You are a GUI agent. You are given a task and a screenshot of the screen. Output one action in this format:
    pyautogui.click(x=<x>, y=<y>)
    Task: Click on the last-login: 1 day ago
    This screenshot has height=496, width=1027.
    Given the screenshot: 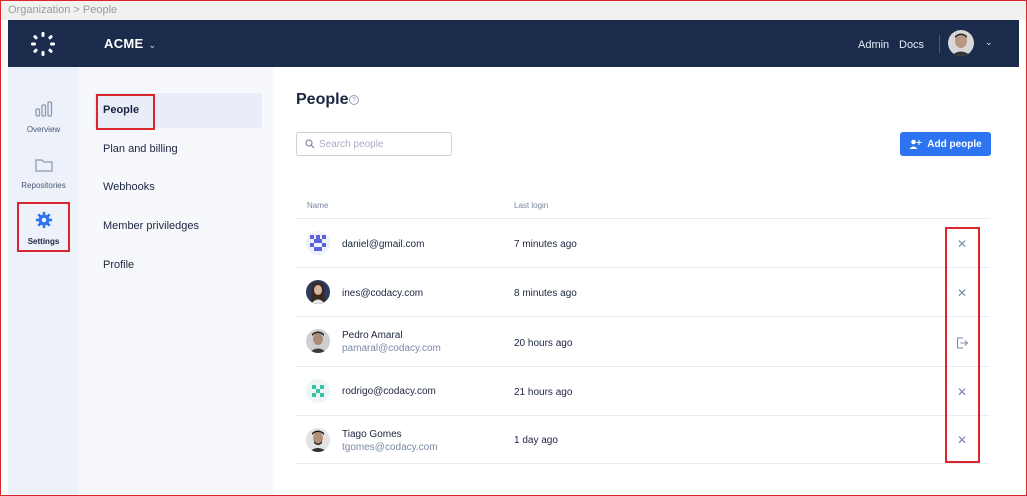 What is the action you would take?
    pyautogui.click(x=536, y=440)
    